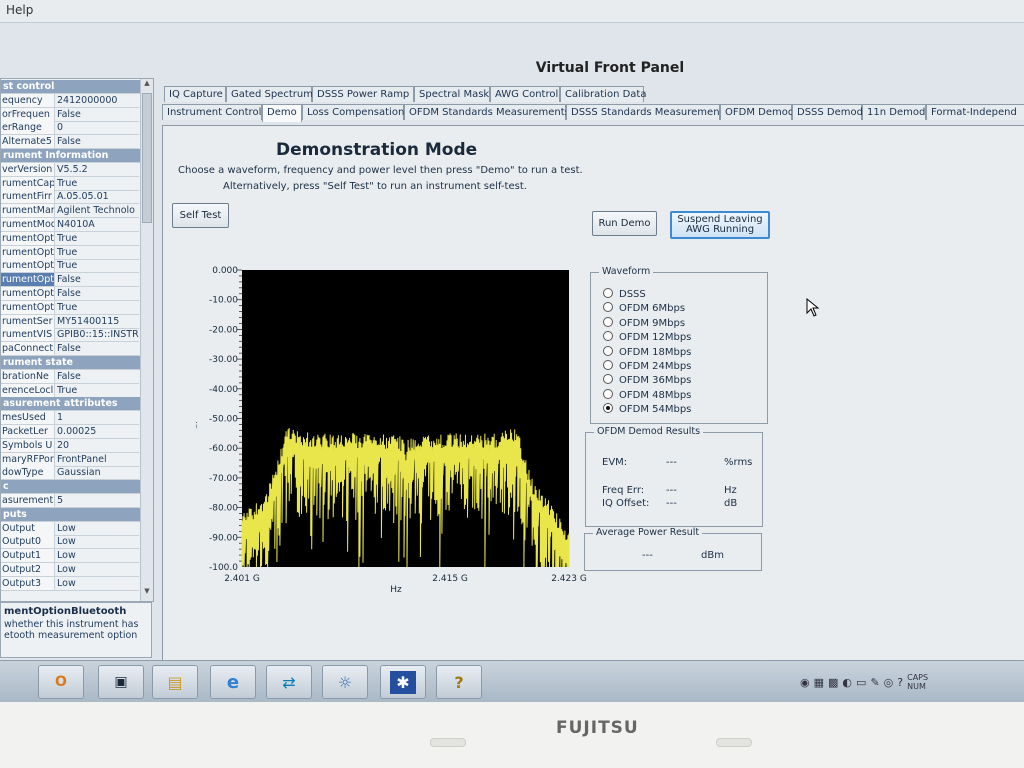 The height and width of the screenshot is (768, 1024). What do you see at coordinates (98, 127) in the screenshot?
I see `property-value: 0` at bounding box center [98, 127].